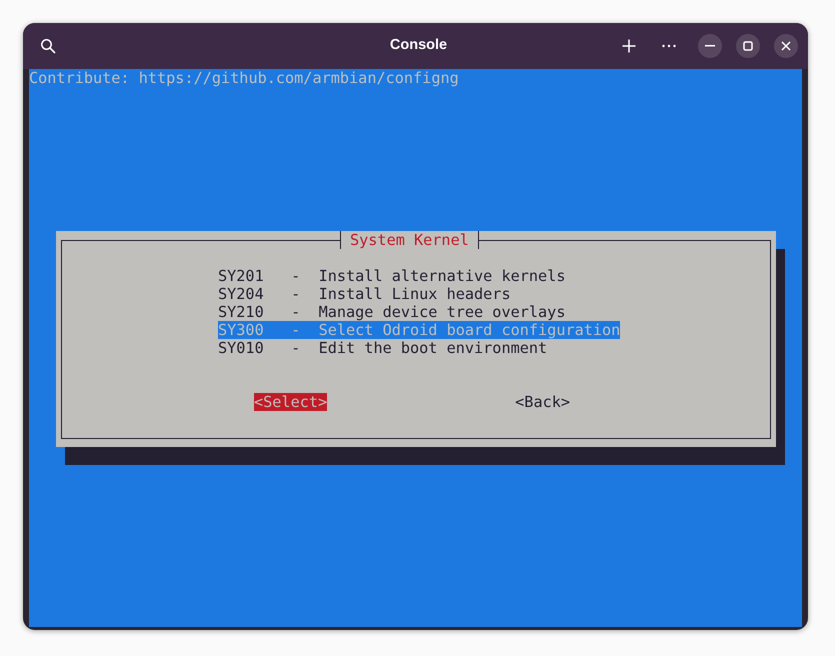 The image size is (835, 656). I want to click on menu-item: SY201 - Install alternative kernels, so click(392, 276).